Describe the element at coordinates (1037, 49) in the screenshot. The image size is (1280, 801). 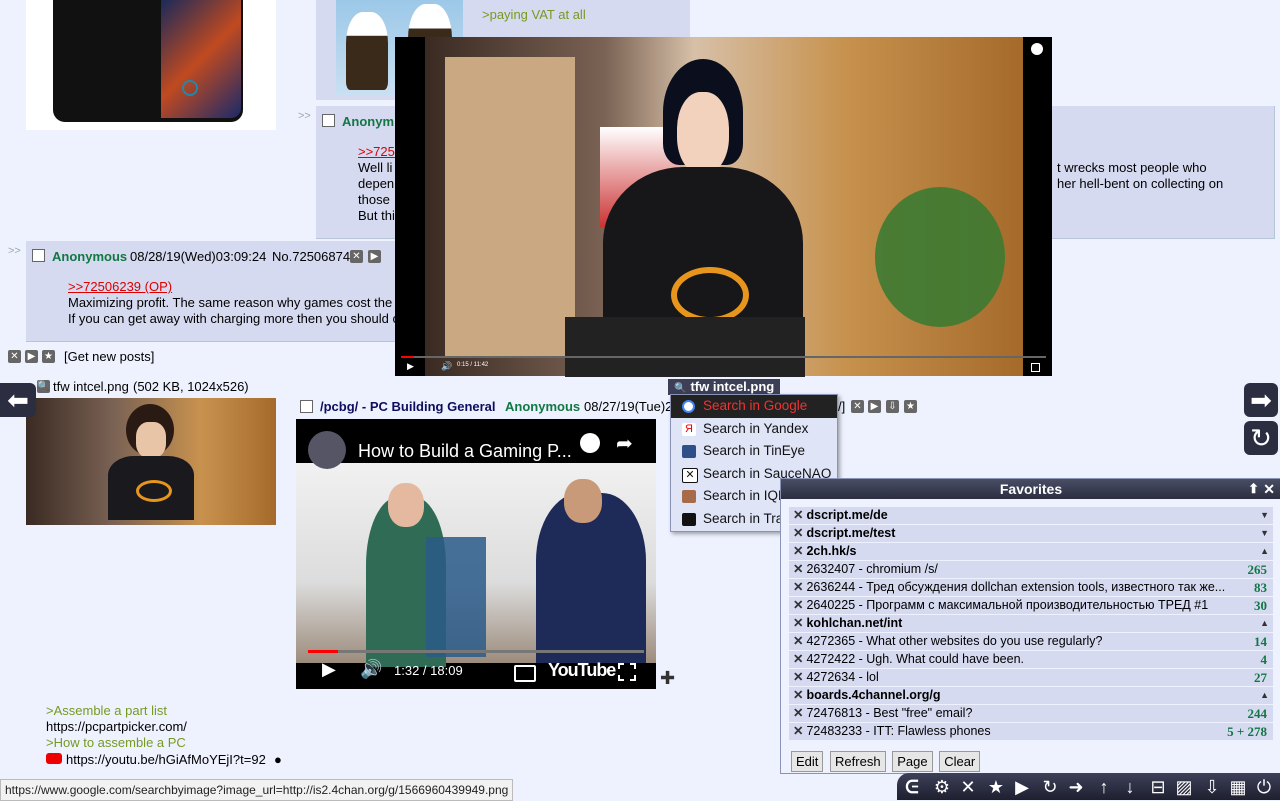
I see `info-icon` at that location.